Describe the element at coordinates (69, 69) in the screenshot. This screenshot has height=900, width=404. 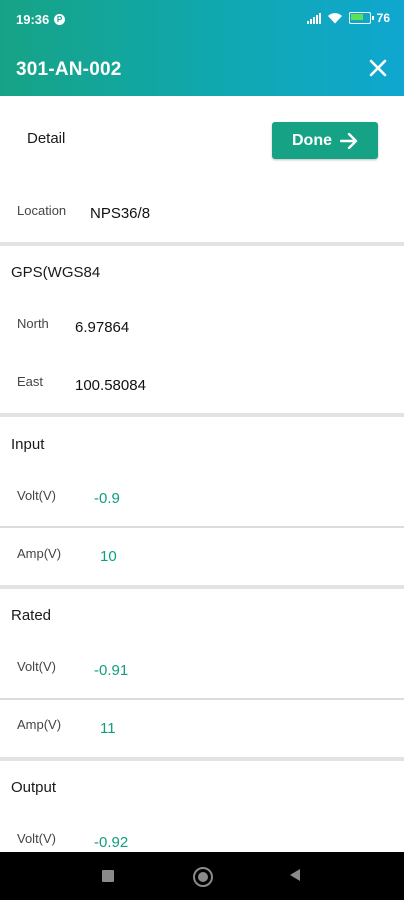
I see `page-title: 301-AN-002` at that location.